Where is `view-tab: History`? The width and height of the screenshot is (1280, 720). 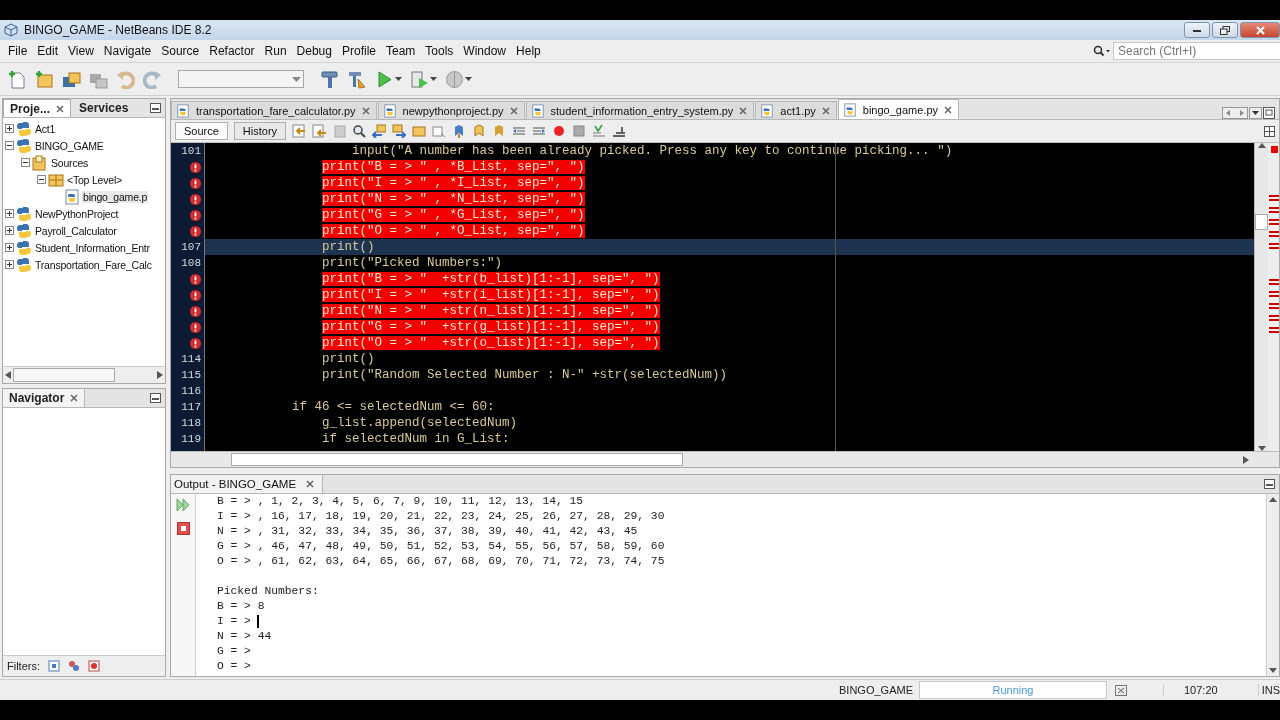 view-tab: History is located at coordinates (260, 131).